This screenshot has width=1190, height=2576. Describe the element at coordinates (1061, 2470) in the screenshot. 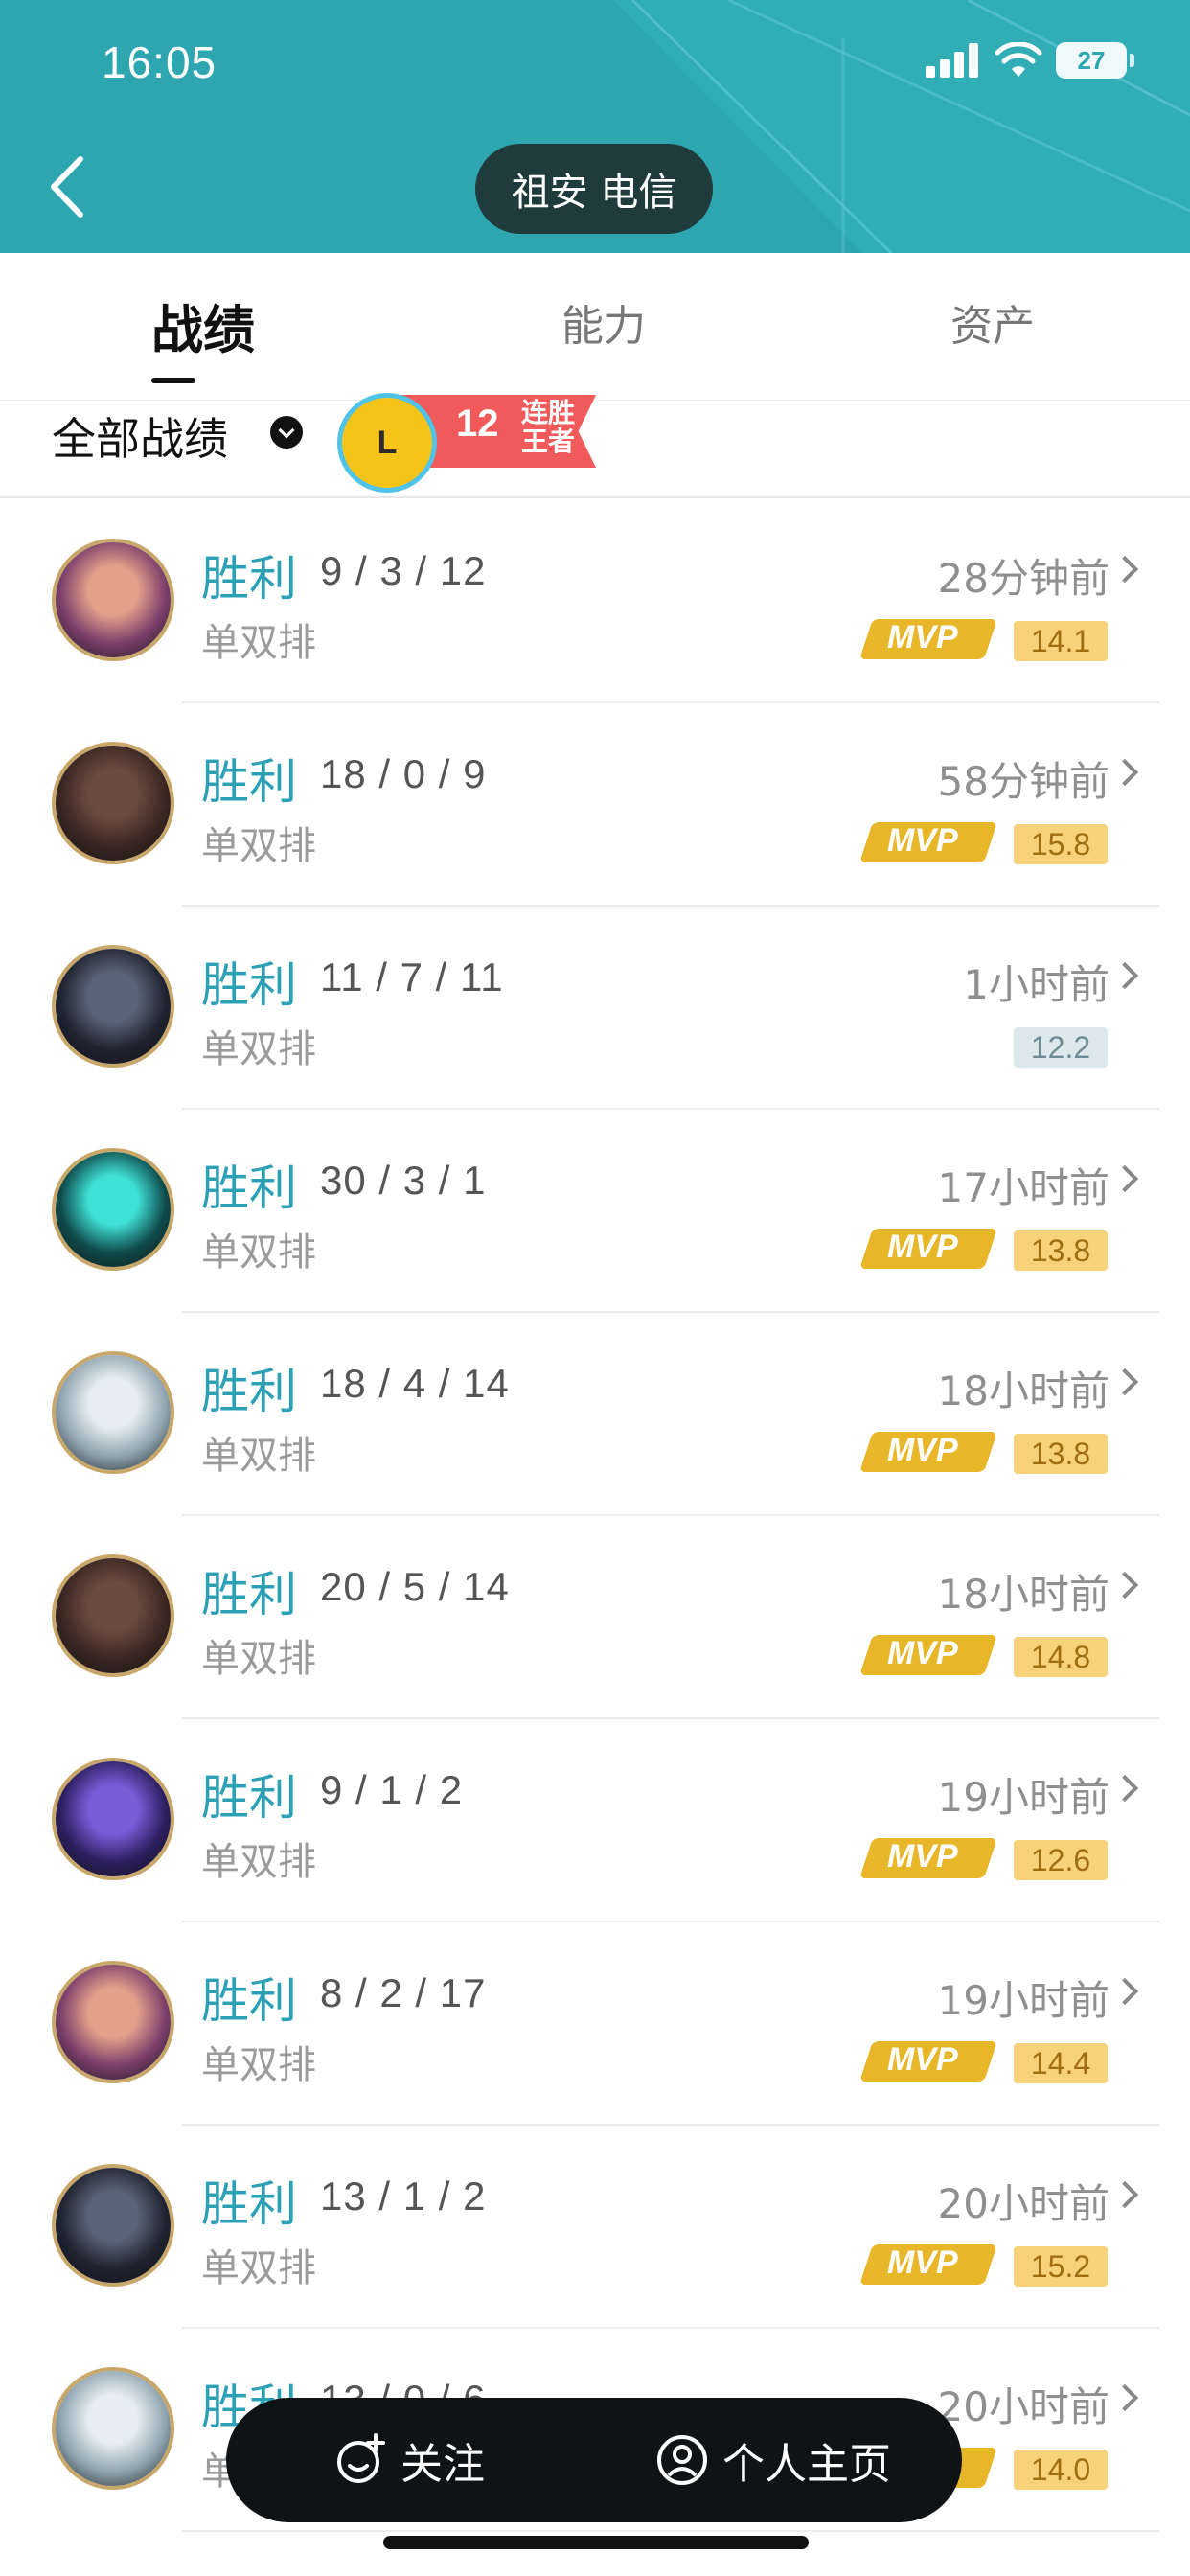

I see `match-score: 14.0` at that location.